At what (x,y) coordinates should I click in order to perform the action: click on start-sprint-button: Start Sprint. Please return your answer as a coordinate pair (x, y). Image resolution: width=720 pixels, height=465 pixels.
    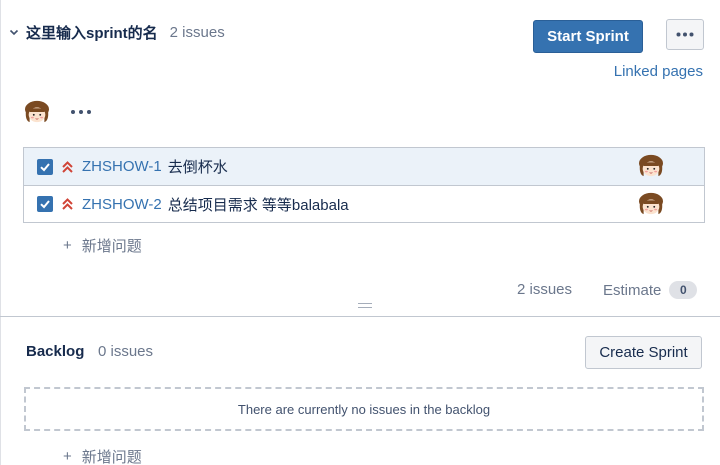
    Looking at the image, I should click on (588, 36).